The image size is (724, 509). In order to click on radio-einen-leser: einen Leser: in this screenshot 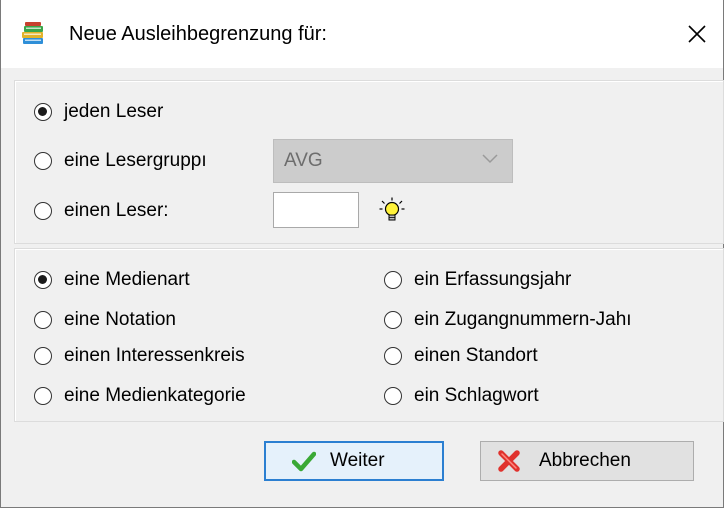, I will do `click(101, 211)`.